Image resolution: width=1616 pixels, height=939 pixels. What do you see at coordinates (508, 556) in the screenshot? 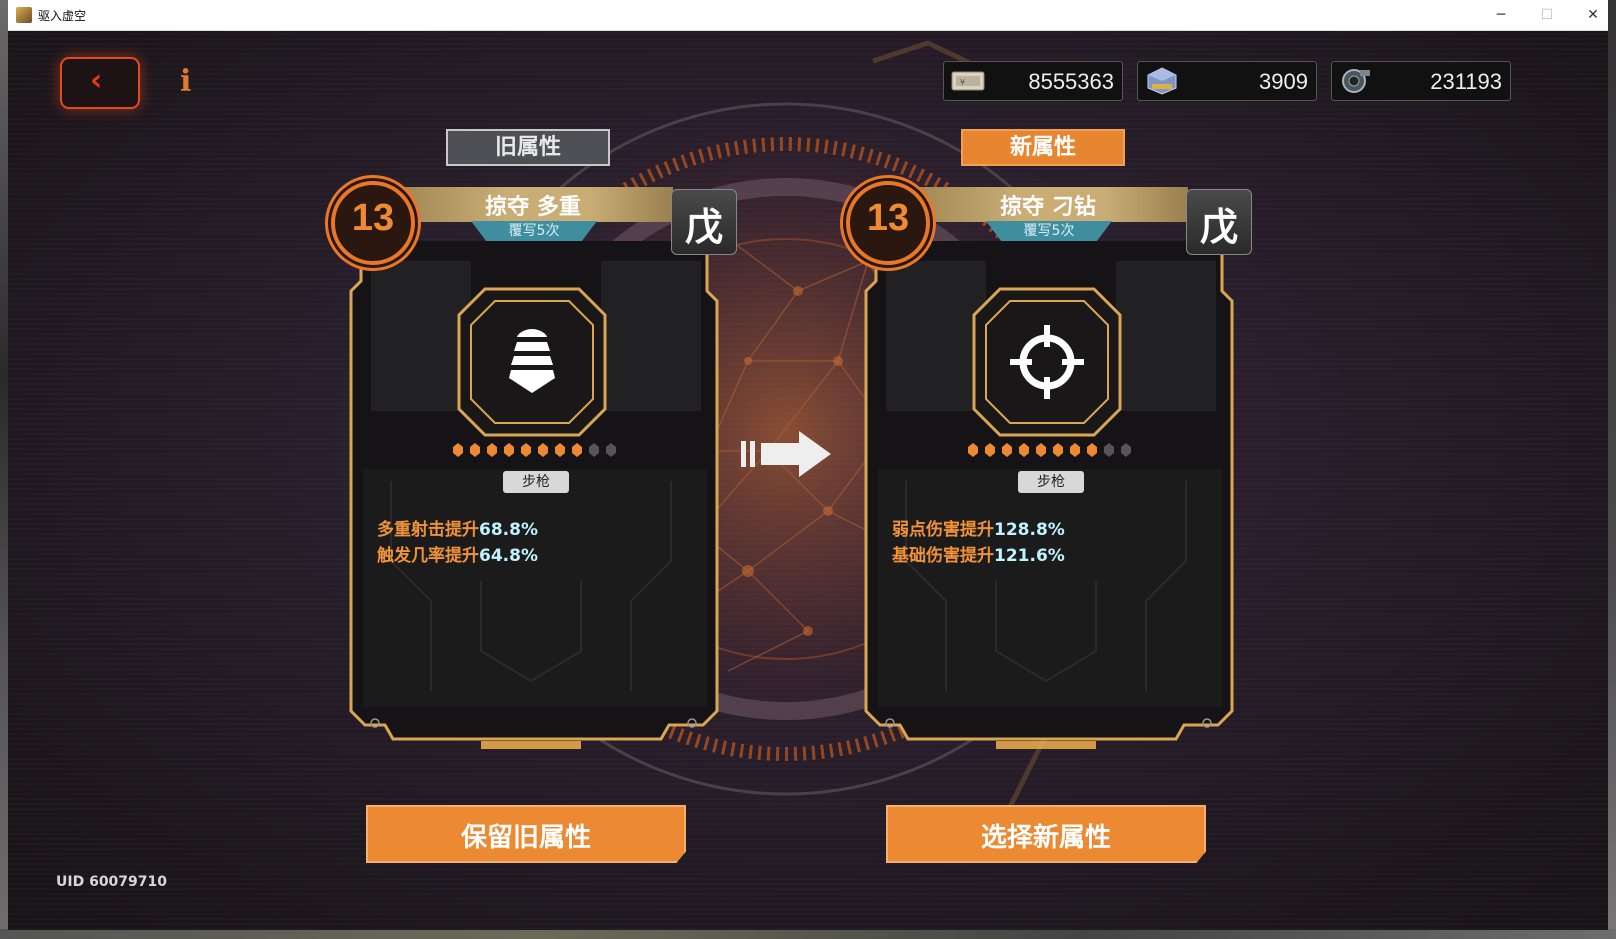
I see `stat-value: 64.8%` at bounding box center [508, 556].